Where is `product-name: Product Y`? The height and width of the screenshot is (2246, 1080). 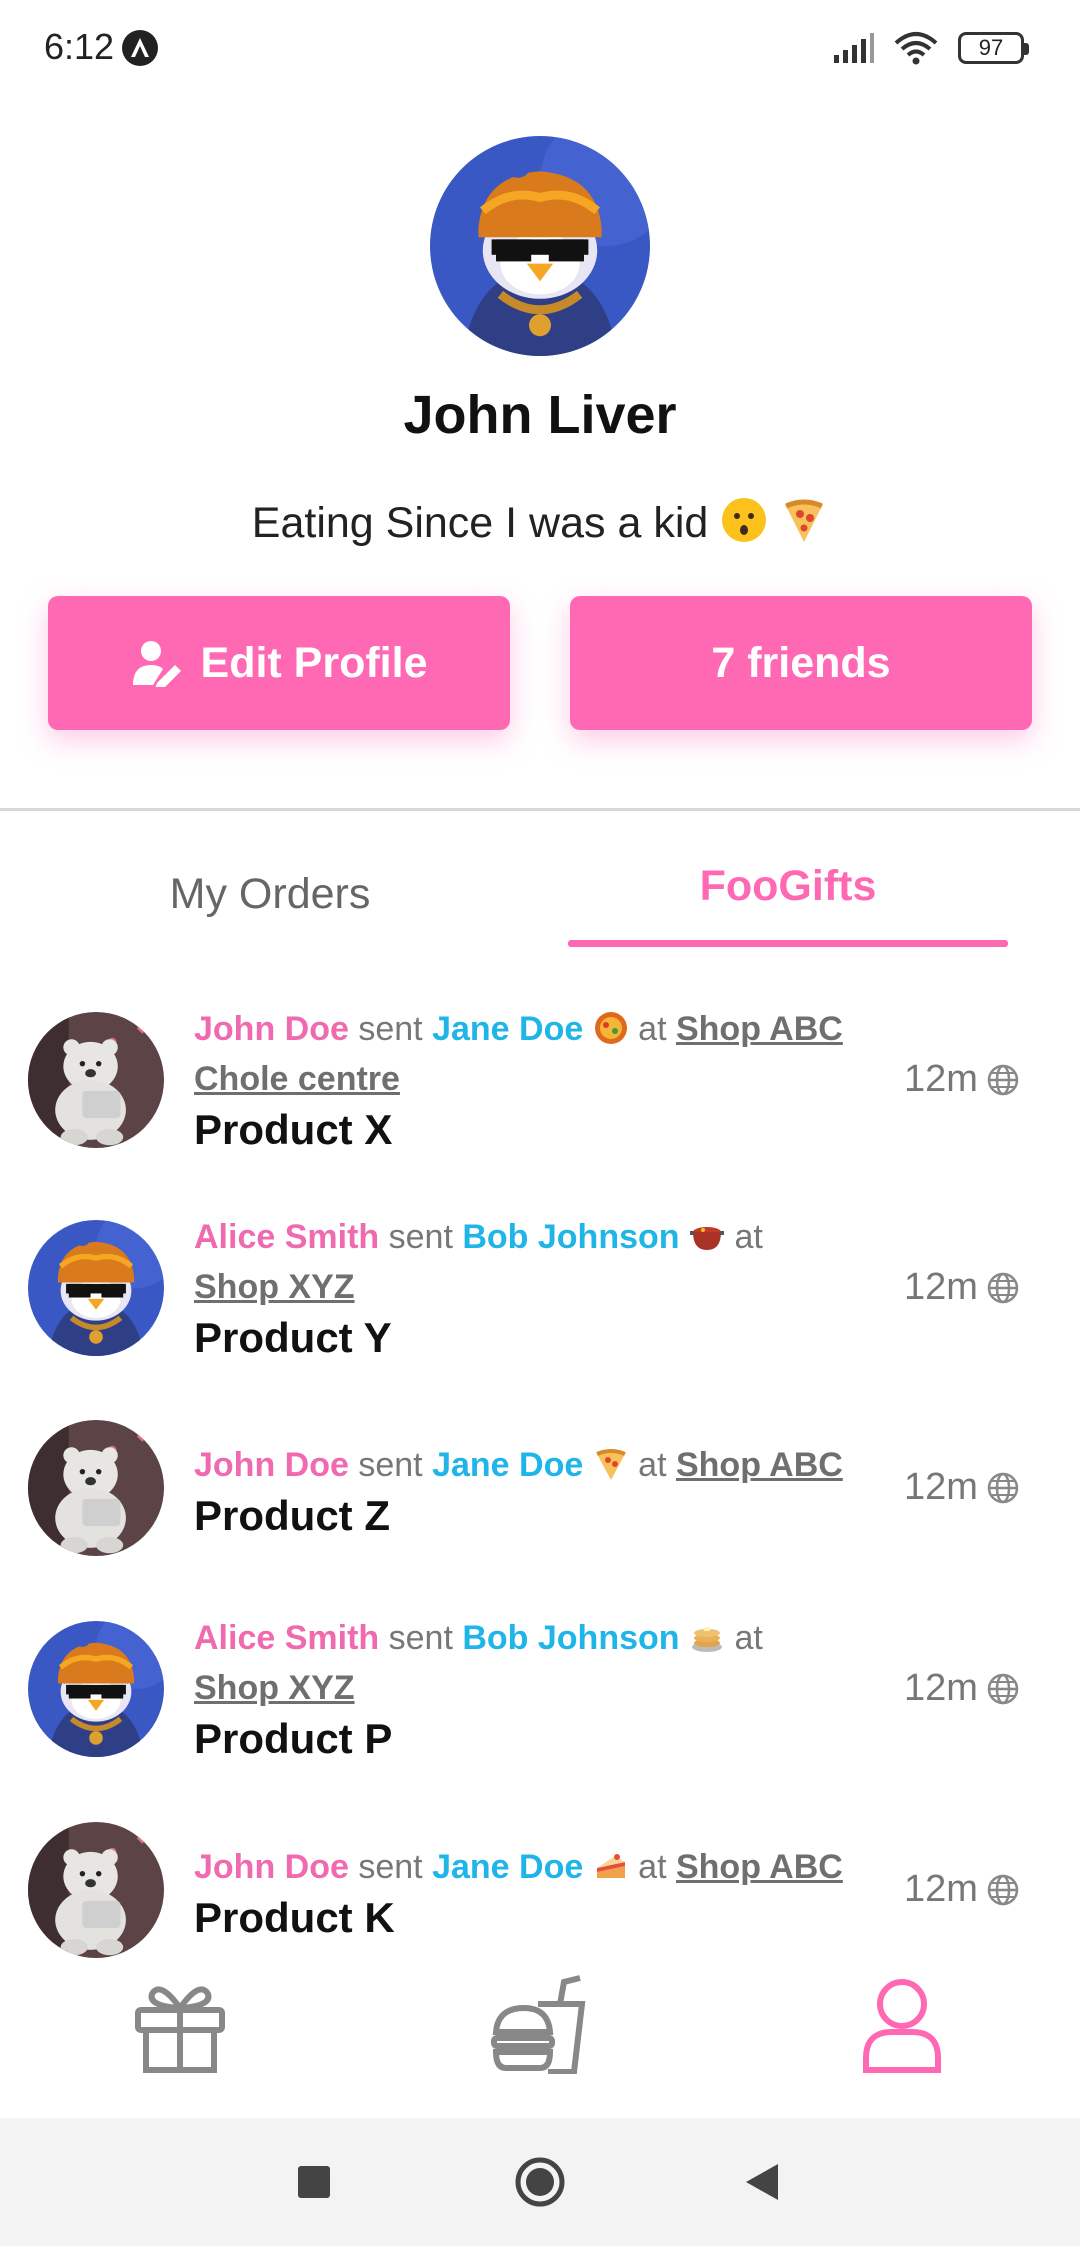
product-name: Product Y is located at coordinates (293, 1337).